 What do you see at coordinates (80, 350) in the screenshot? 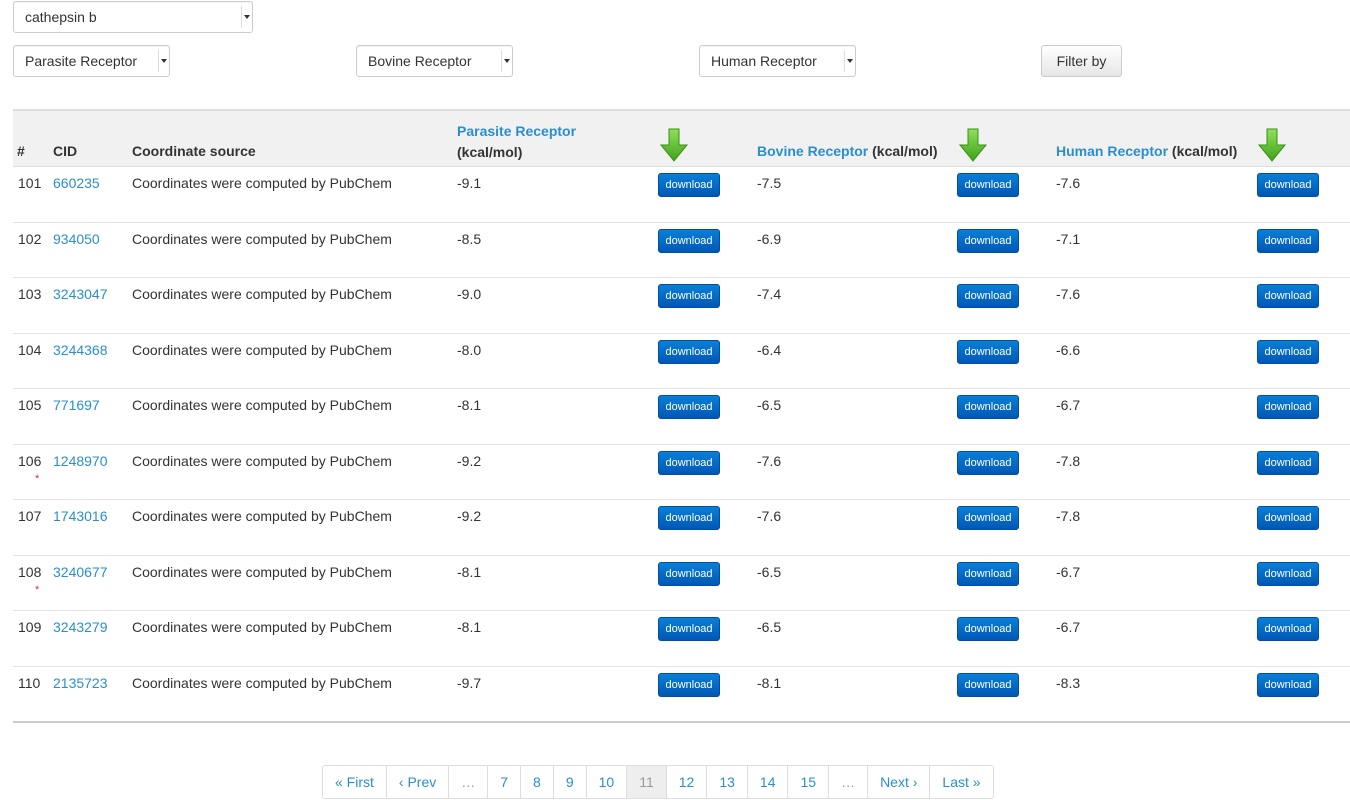
I see `cid-link: 3244368` at bounding box center [80, 350].